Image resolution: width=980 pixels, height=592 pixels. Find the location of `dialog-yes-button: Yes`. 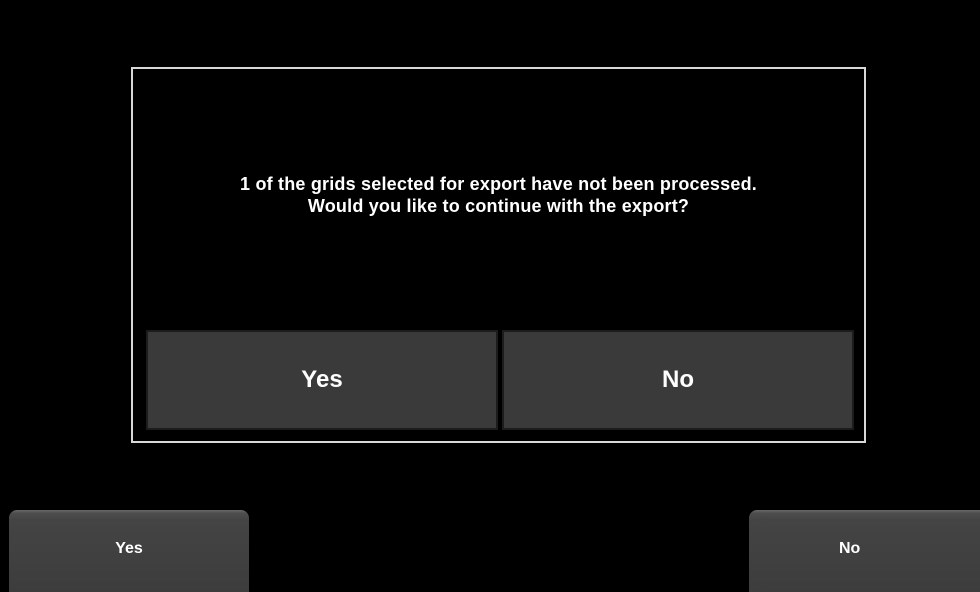

dialog-yes-button: Yes is located at coordinates (322, 380).